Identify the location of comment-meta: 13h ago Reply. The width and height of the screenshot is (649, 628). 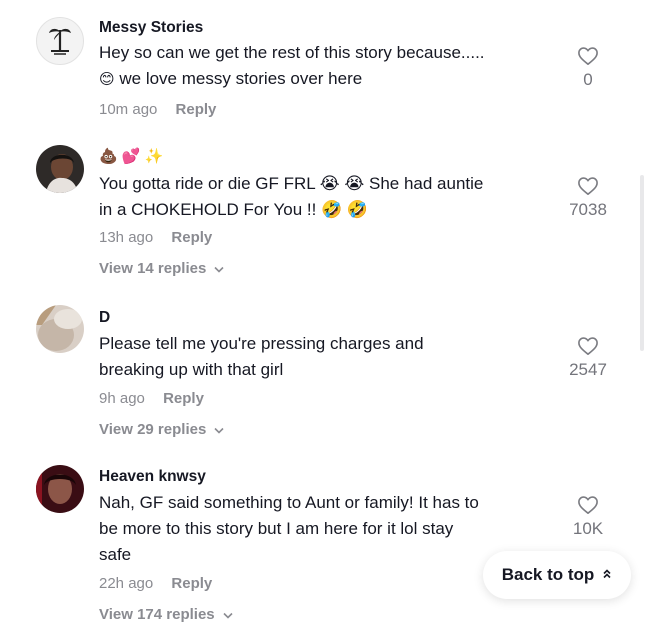
(155, 237).